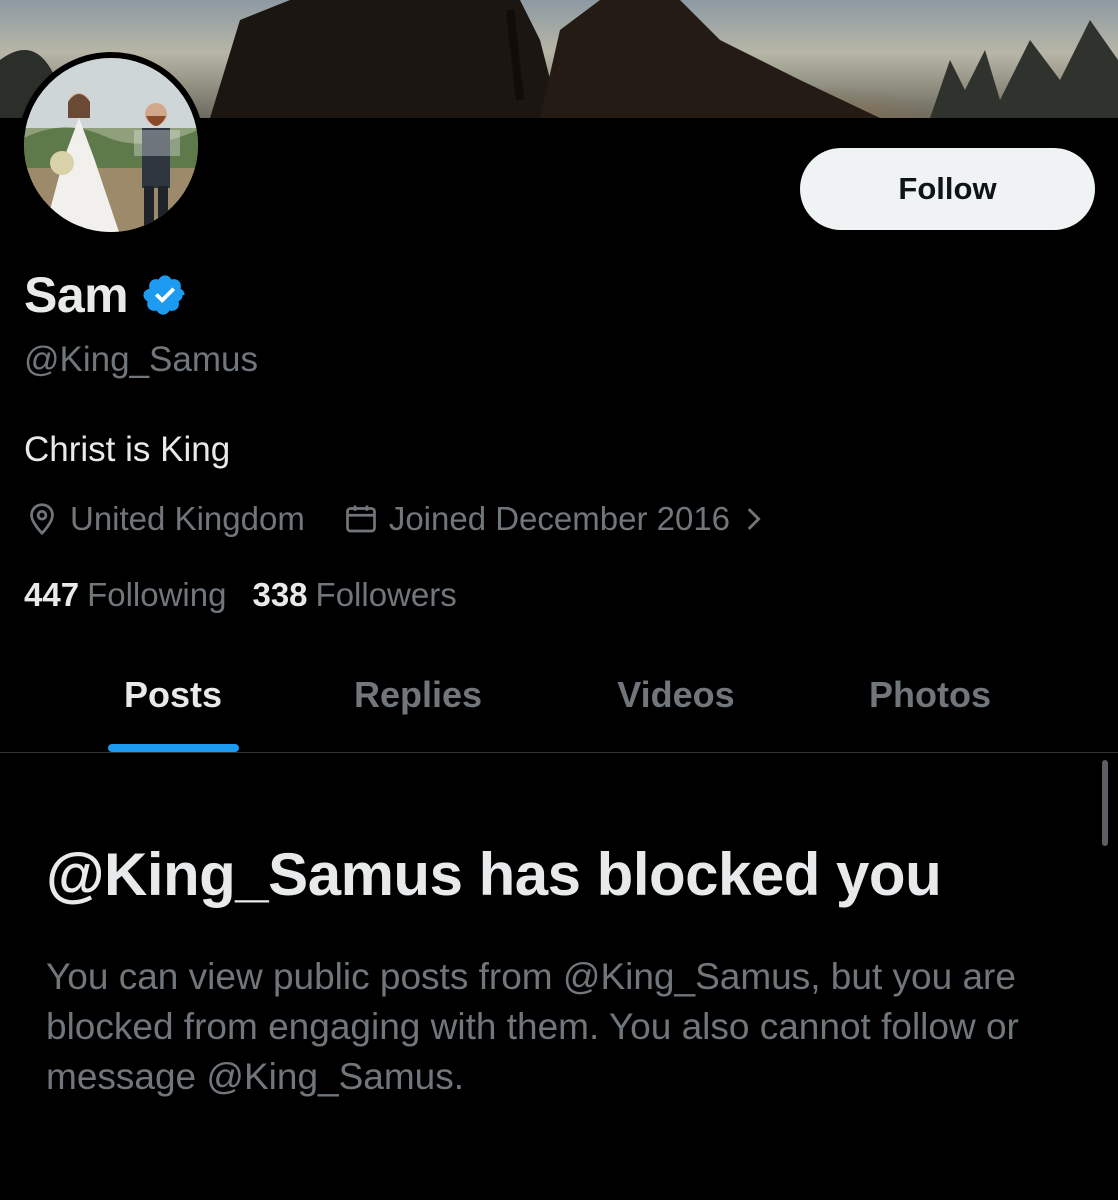 The height and width of the screenshot is (1200, 1118). I want to click on follow-button: Follow, so click(947, 189).